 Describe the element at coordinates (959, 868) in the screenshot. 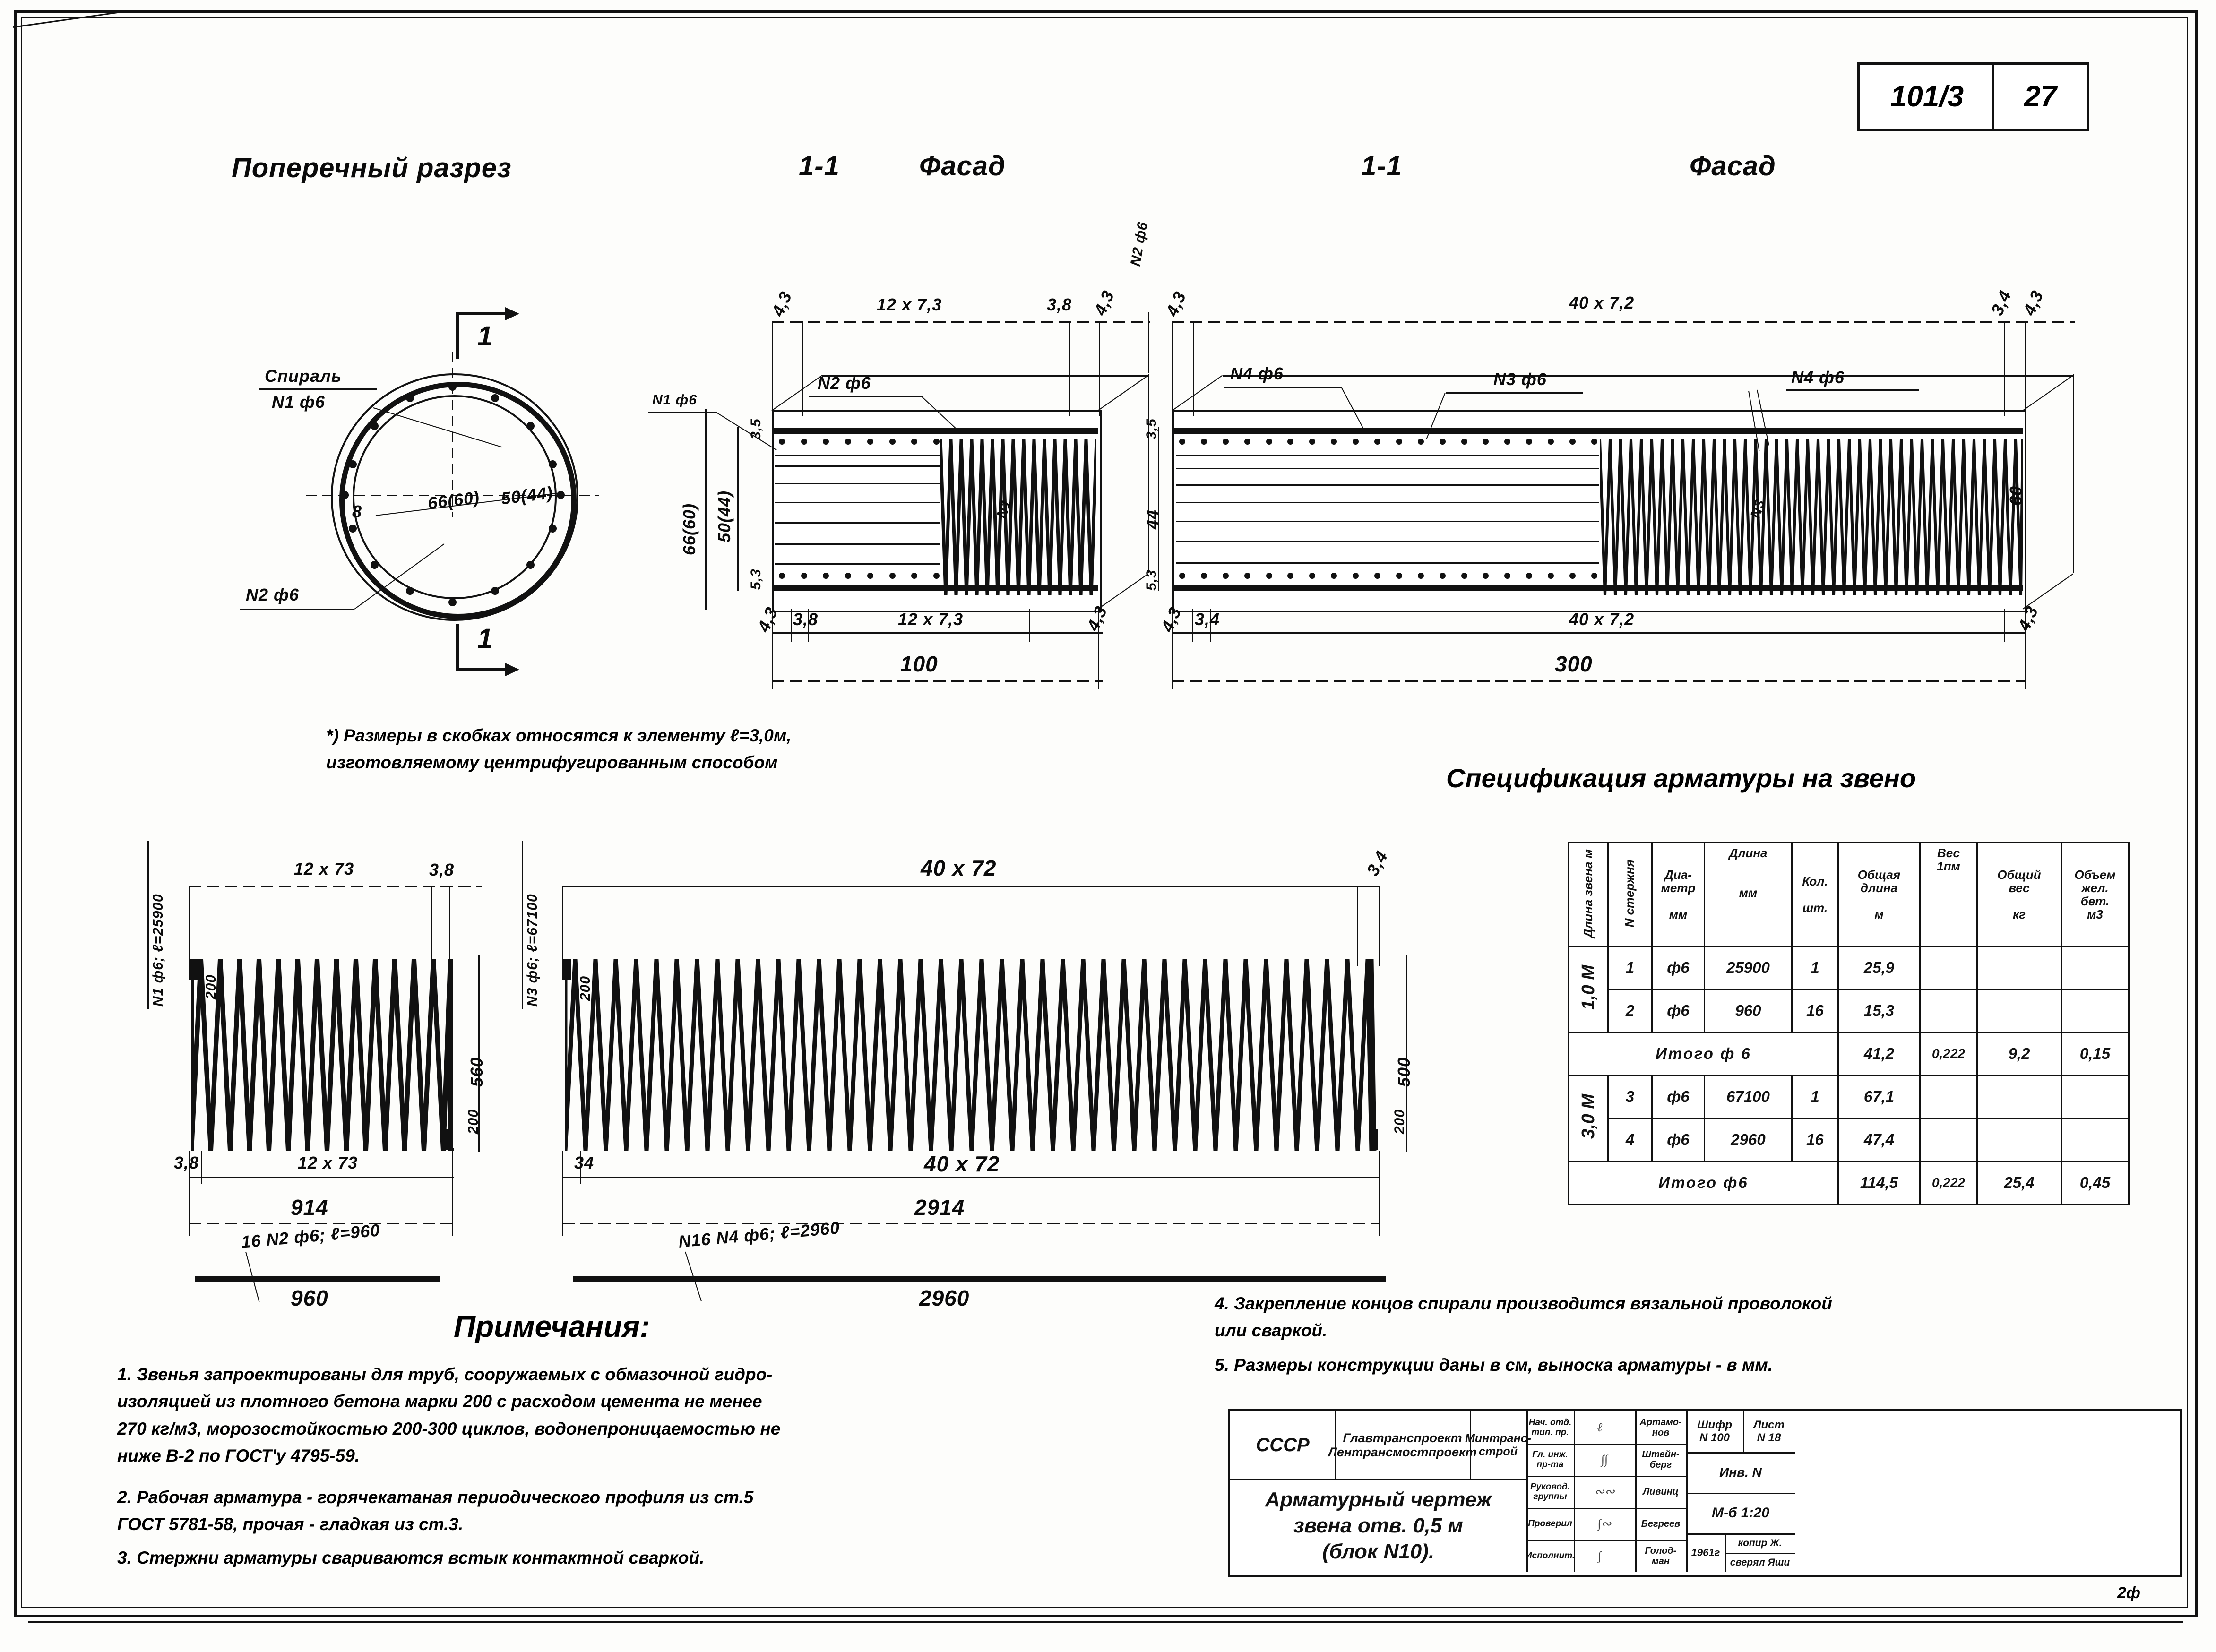

I see `spiral-2-dim-top-0: 40 x 72` at that location.